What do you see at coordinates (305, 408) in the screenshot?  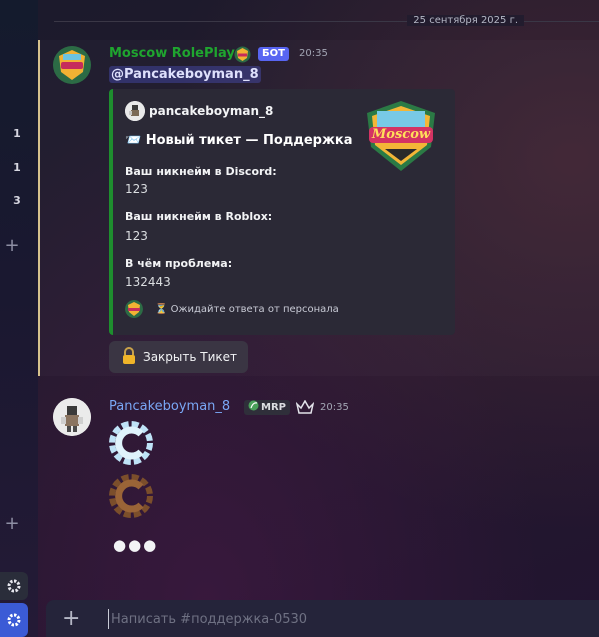 I see `crown-icon` at bounding box center [305, 408].